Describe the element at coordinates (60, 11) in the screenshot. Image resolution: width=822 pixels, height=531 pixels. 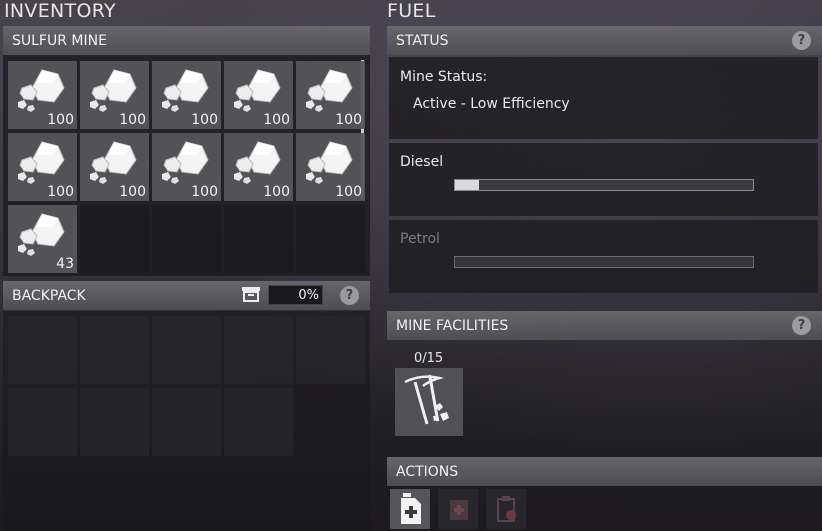
I see `inventory-title: INVENTORY` at that location.